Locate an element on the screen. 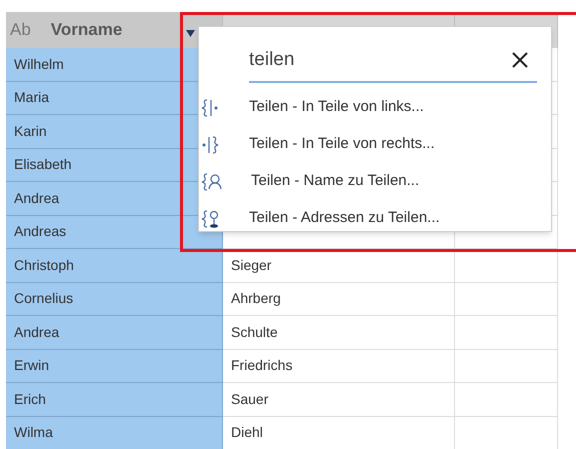 The image size is (576, 449). table-cell: Andrea is located at coordinates (114, 333).